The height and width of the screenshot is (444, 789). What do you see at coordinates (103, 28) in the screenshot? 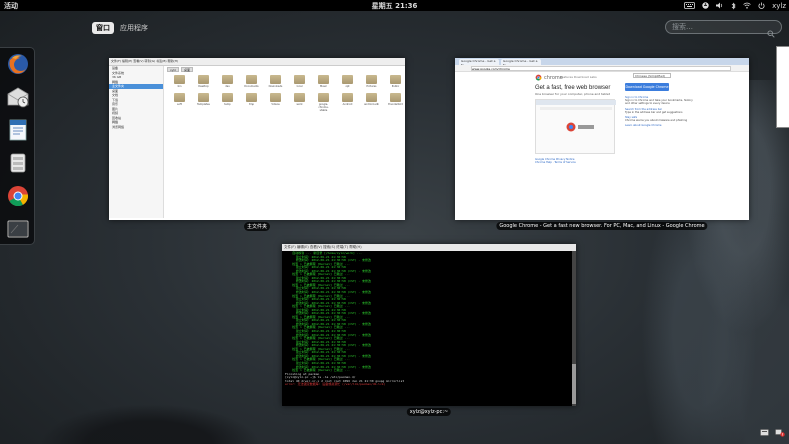
I see `tab-windows: 窗口` at bounding box center [103, 28].